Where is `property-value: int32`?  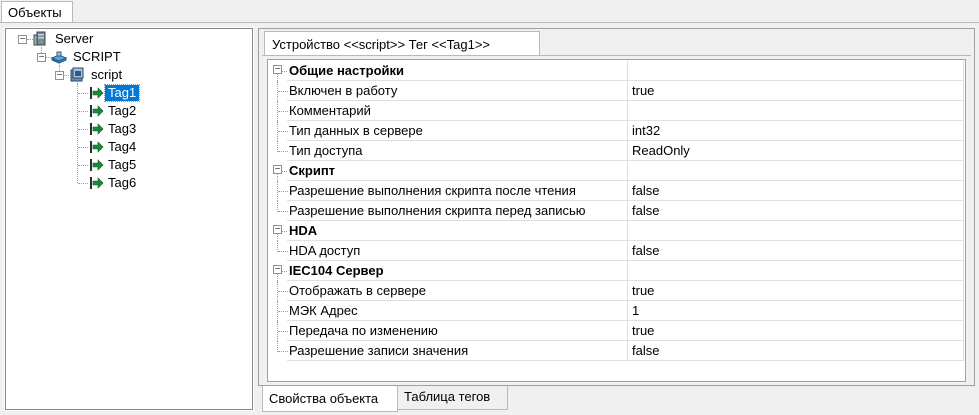 property-value: int32 is located at coordinates (796, 131).